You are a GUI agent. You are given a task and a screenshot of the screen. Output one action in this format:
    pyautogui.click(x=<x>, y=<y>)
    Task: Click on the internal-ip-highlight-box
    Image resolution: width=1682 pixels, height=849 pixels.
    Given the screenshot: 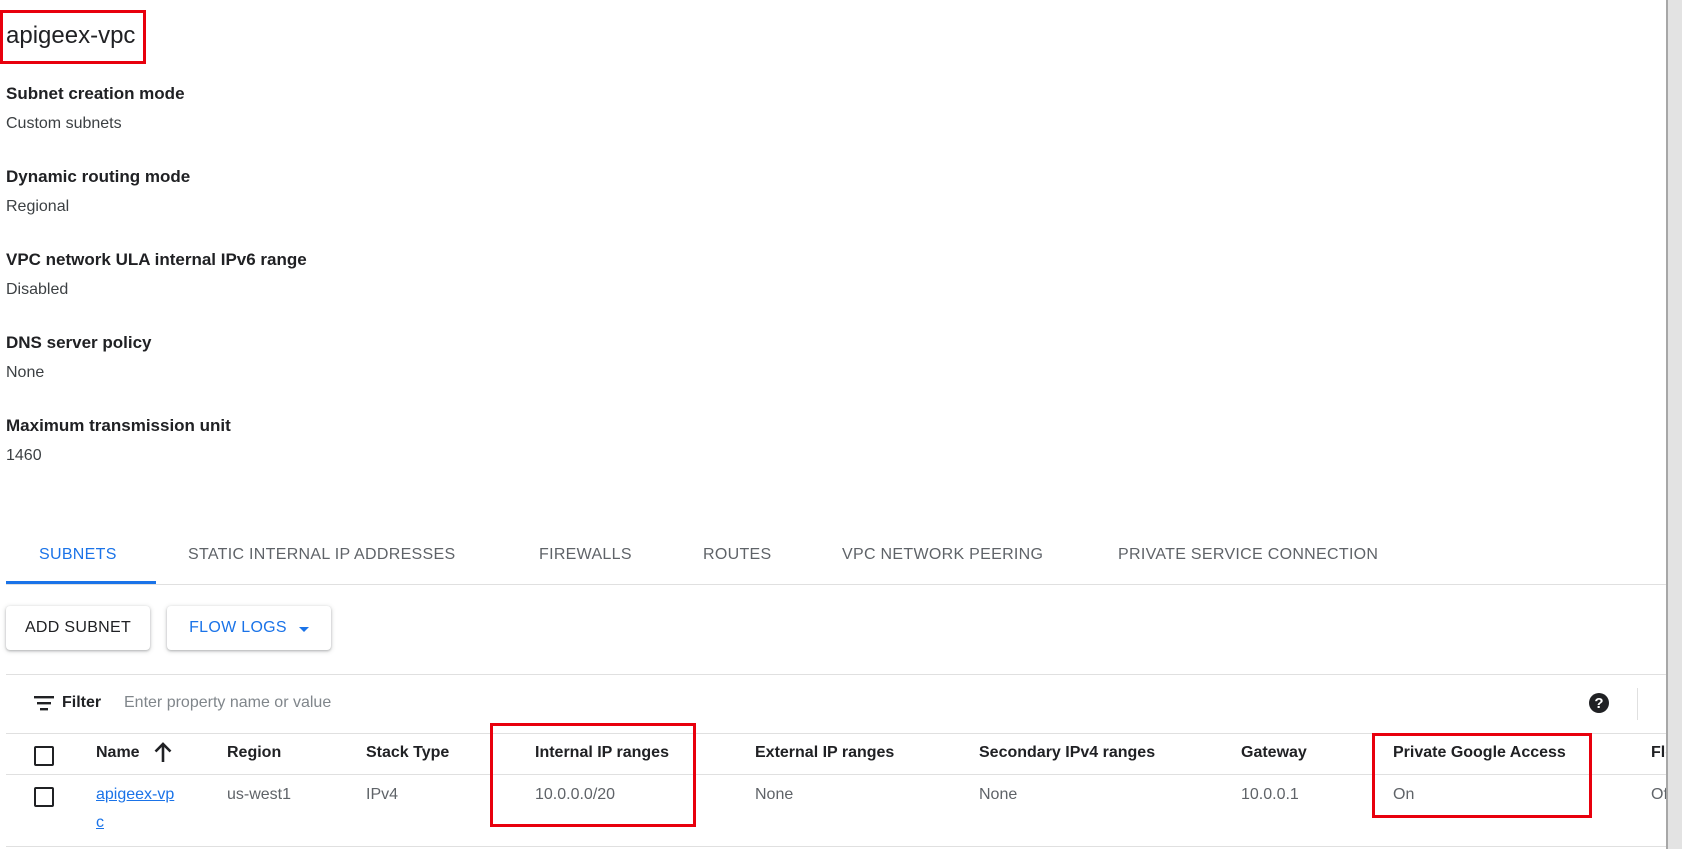 What is the action you would take?
    pyautogui.click(x=593, y=775)
    